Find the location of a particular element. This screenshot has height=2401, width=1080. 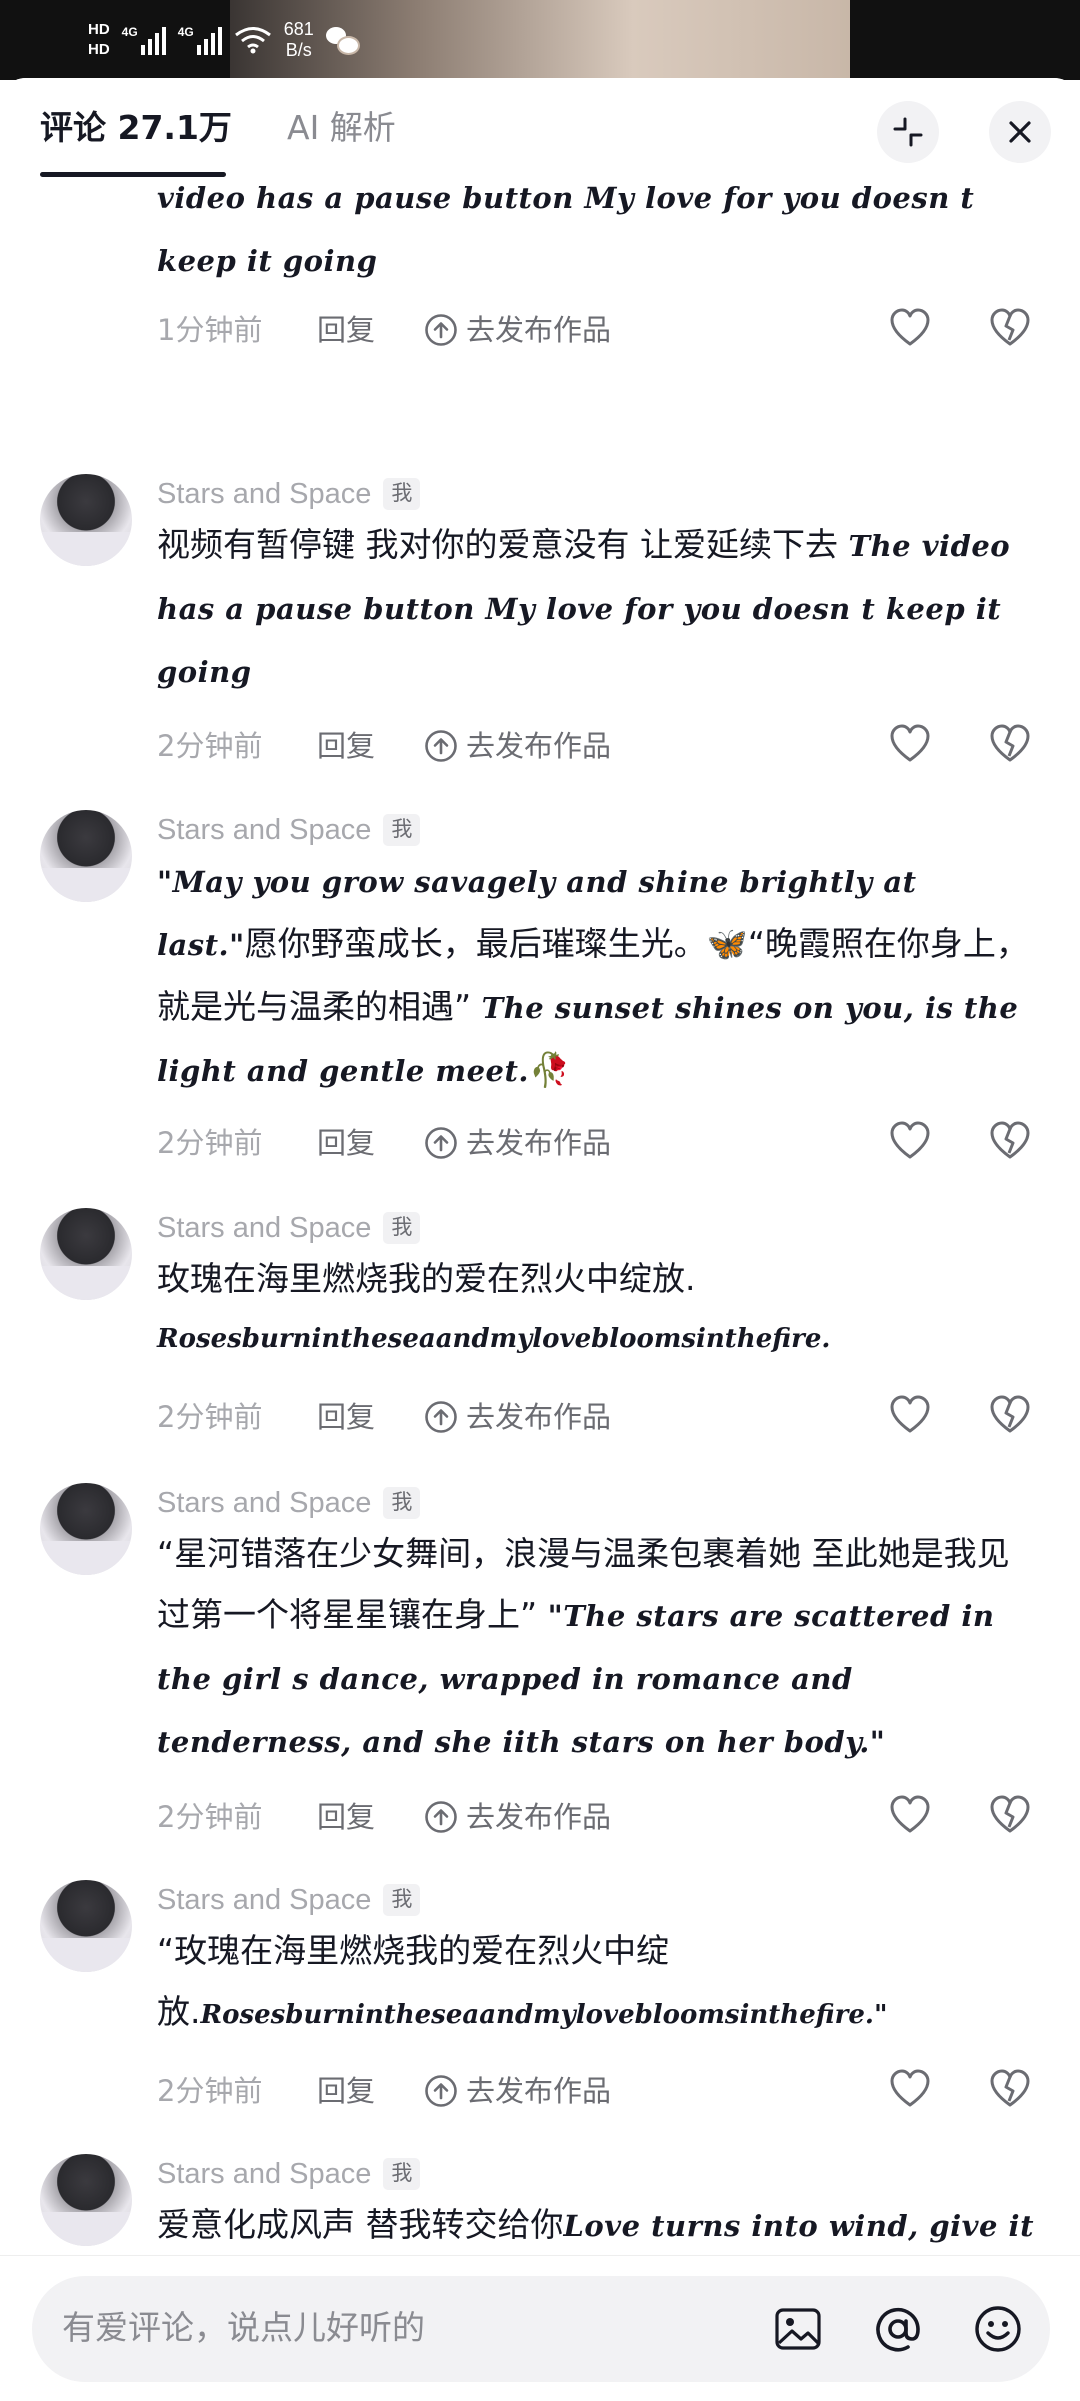

tab-comments: 评论 27.1万 is located at coordinates (136, 128).